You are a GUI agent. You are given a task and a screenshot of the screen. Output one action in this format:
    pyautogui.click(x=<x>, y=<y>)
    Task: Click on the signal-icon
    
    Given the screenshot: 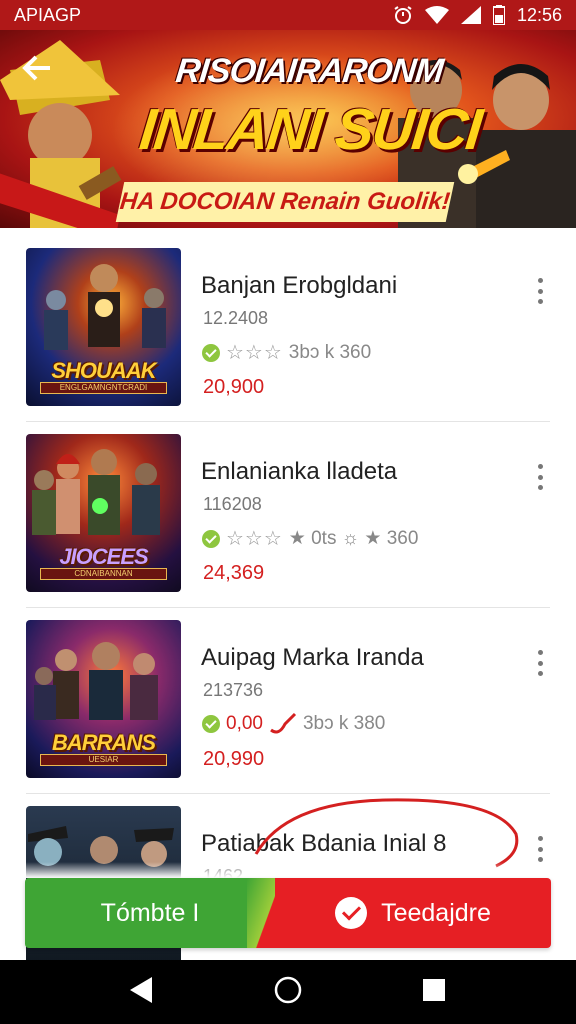 What is the action you would take?
    pyautogui.click(x=470, y=15)
    